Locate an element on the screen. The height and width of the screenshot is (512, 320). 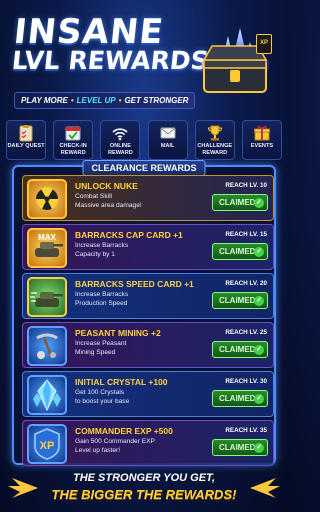
footer-line1: THE STRONGER YOU GET, is located at coordinates (144, 478).